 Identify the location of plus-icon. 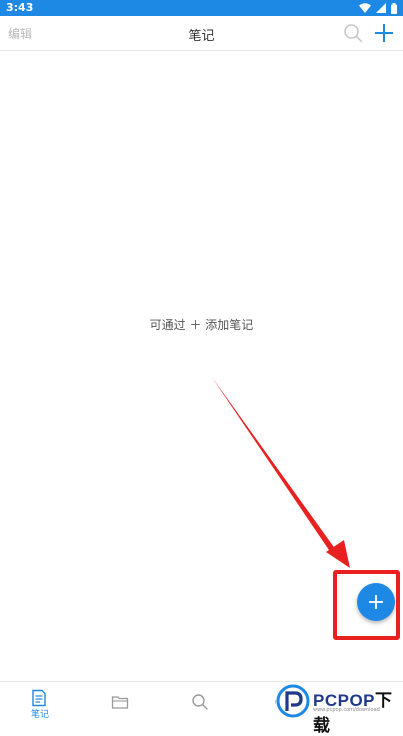
(376, 602).